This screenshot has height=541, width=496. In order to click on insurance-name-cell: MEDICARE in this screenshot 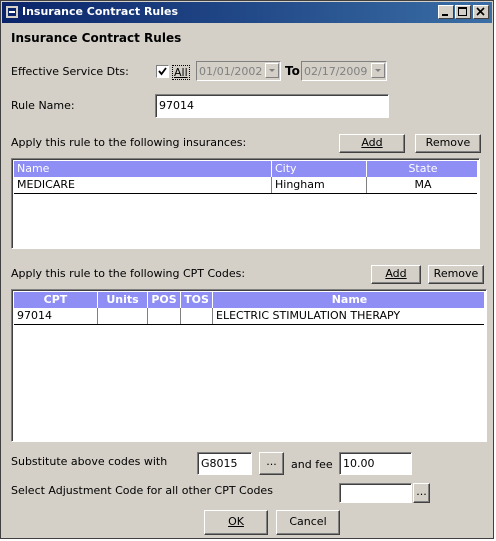, I will do `click(143, 185)`.